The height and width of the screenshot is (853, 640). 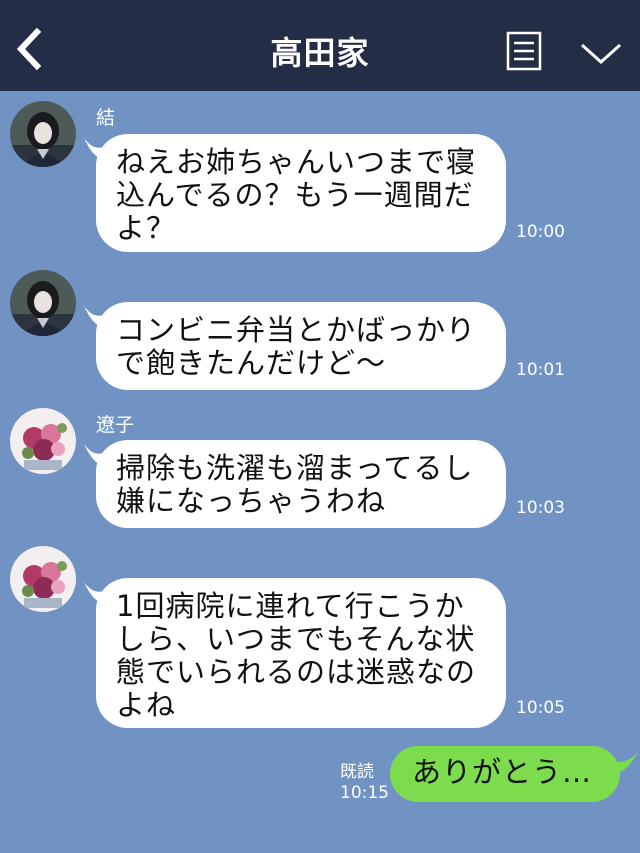 What do you see at coordinates (364, 793) in the screenshot?
I see `message-time: 10:15` at bounding box center [364, 793].